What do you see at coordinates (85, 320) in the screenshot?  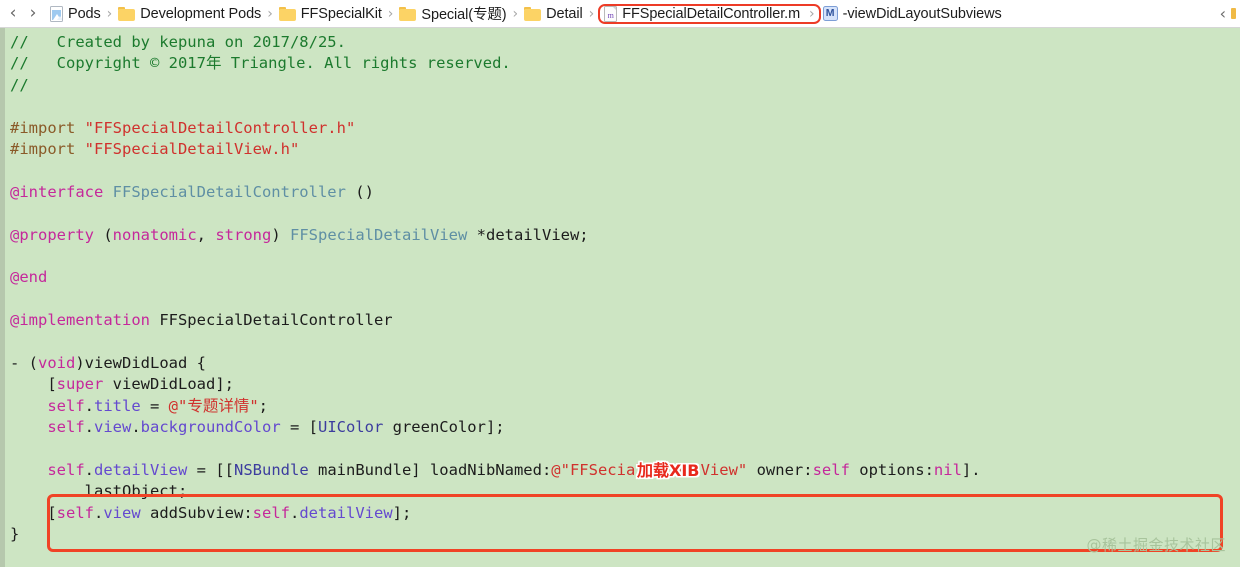 I see `code-token: @implementation` at bounding box center [85, 320].